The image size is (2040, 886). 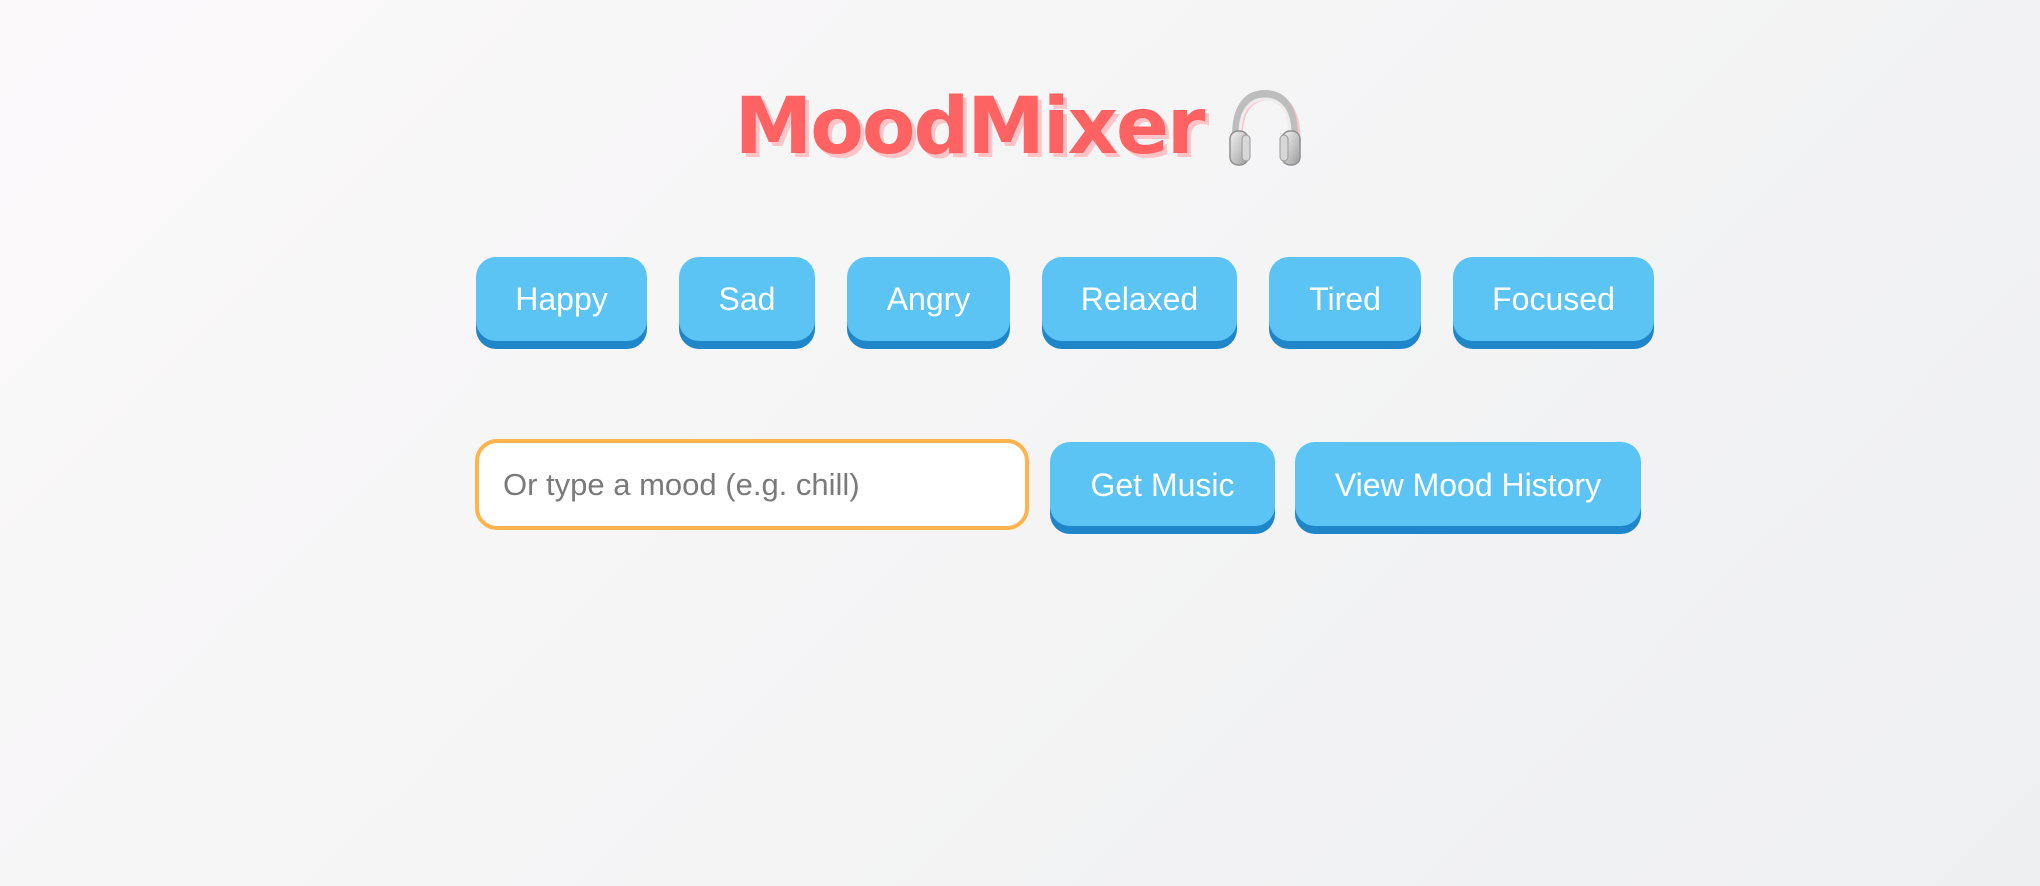 What do you see at coordinates (928, 299) in the screenshot?
I see `mood-button-angry: Angry` at bounding box center [928, 299].